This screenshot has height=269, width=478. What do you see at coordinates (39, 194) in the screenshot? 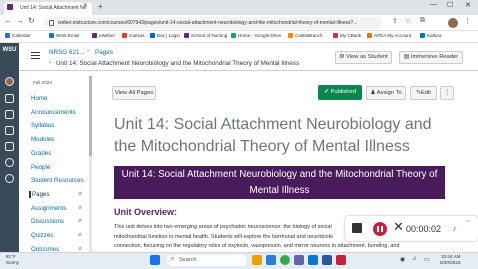
I see `sidebar-item-pages: Pages` at bounding box center [39, 194].